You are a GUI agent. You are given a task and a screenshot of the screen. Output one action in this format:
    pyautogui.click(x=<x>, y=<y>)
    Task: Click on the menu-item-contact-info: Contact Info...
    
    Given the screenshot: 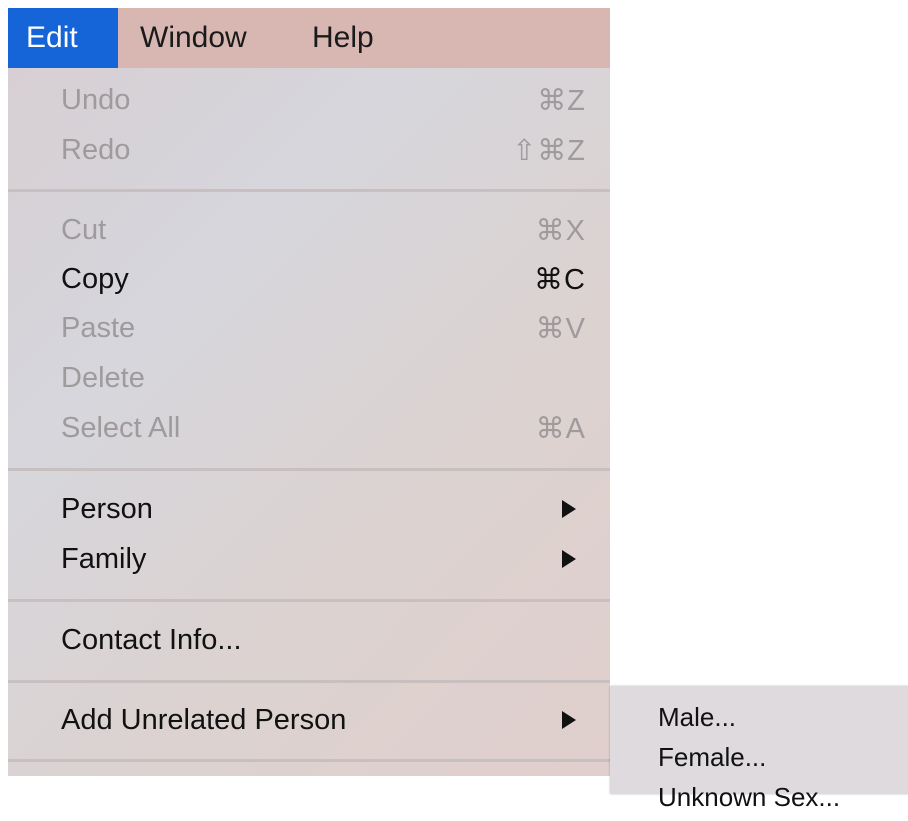 What is the action you would take?
    pyautogui.click(x=309, y=640)
    